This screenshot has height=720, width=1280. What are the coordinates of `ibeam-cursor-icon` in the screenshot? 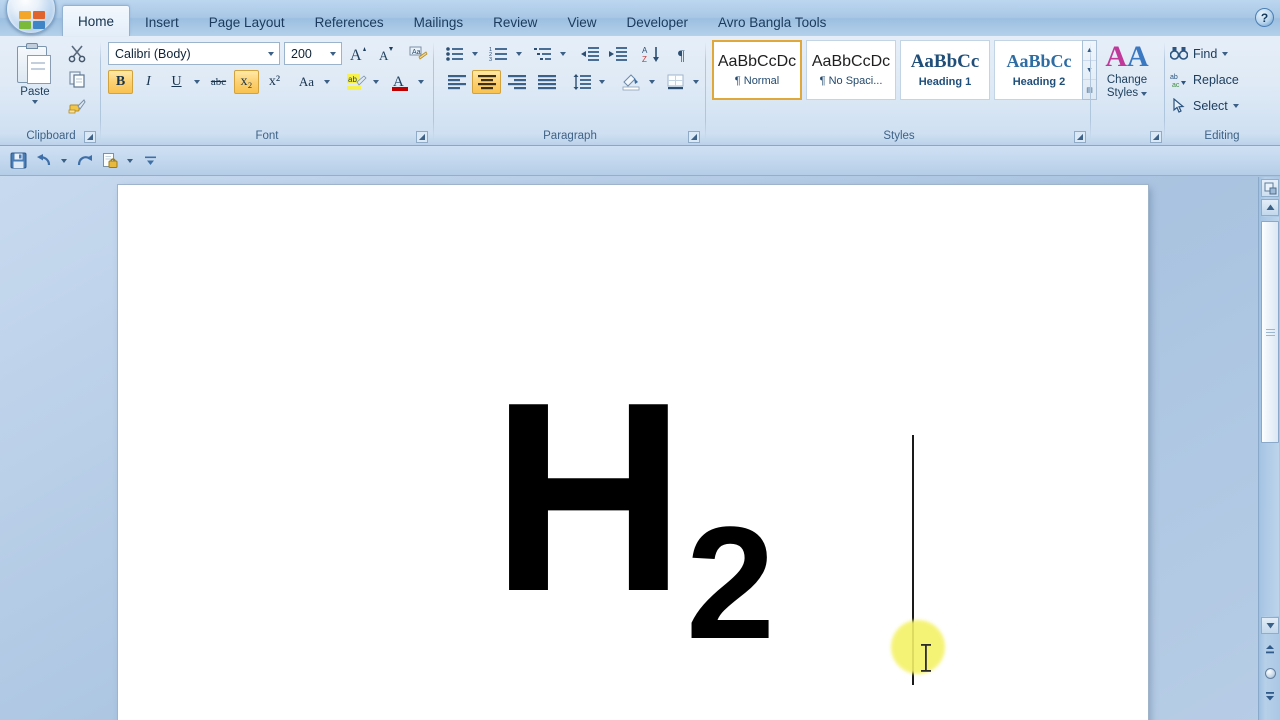 It's located at (926, 658).